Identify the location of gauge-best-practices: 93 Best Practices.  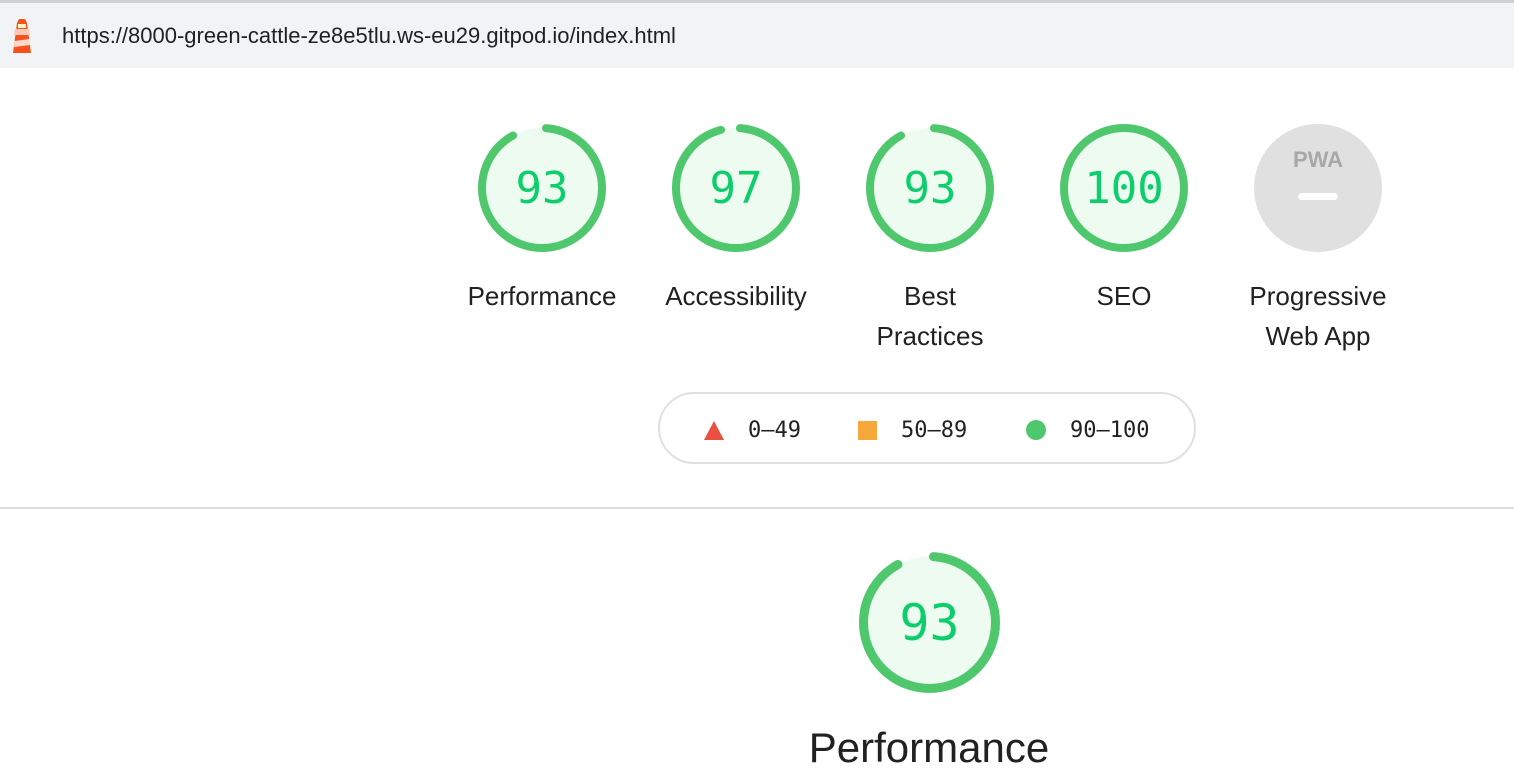
(930, 239).